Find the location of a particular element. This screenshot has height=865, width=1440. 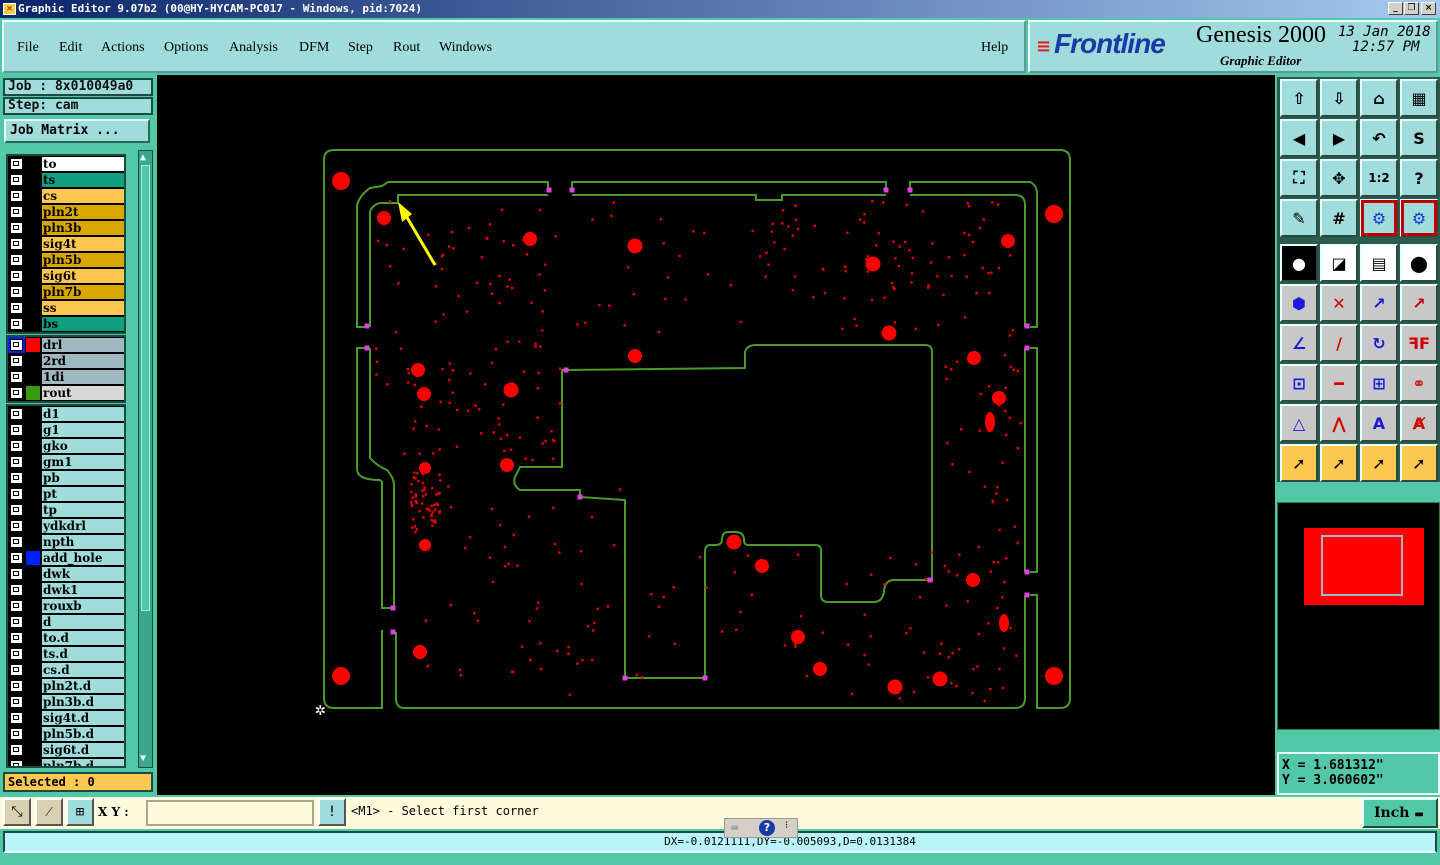

menu-windows: Windows is located at coordinates (465, 48).